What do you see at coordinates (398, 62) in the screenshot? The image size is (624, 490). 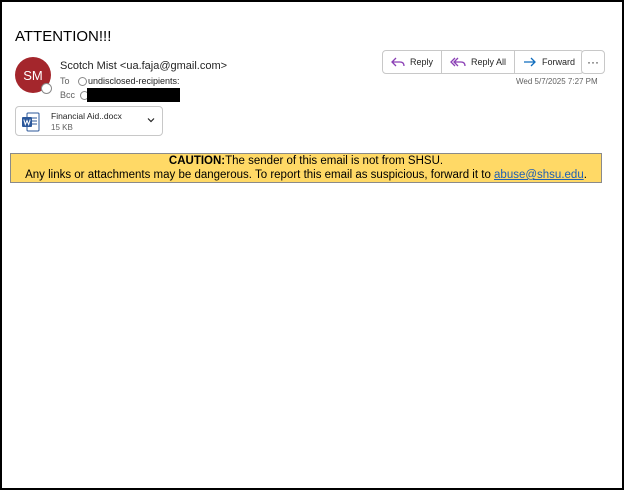 I see `reply-icon` at bounding box center [398, 62].